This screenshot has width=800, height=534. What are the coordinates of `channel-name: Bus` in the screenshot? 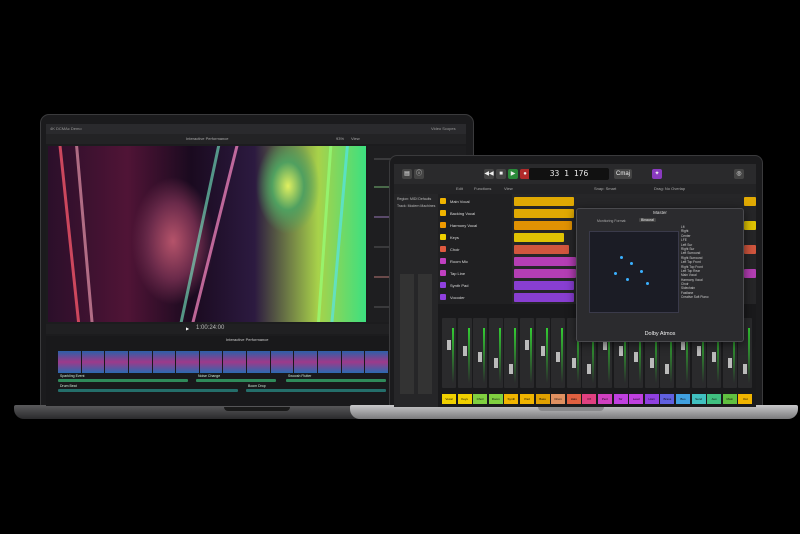 It's located at (683, 399).